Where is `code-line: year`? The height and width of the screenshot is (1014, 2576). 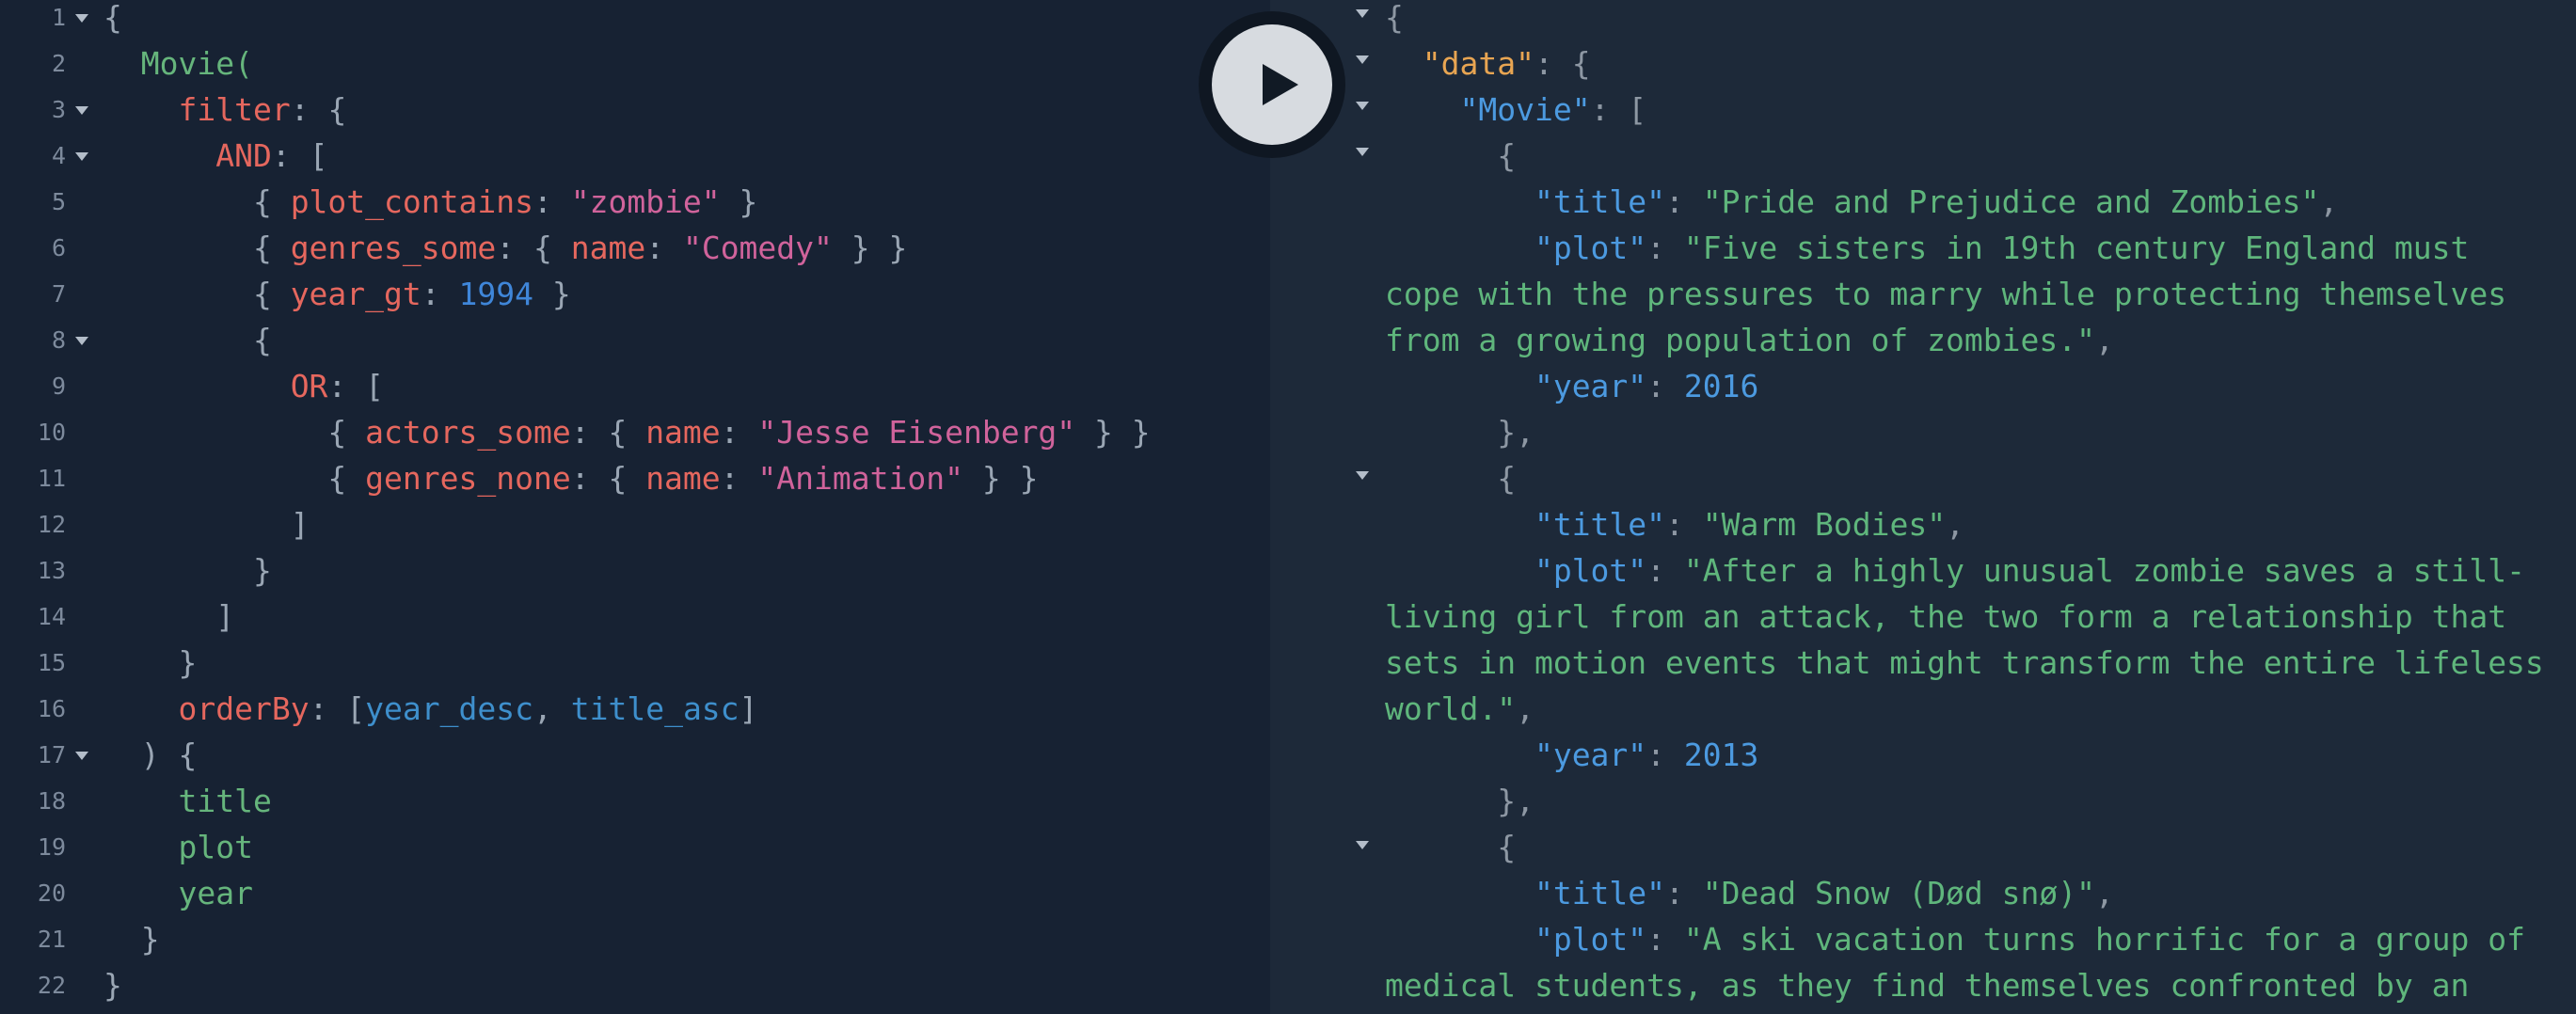
code-line: year is located at coordinates (178, 893).